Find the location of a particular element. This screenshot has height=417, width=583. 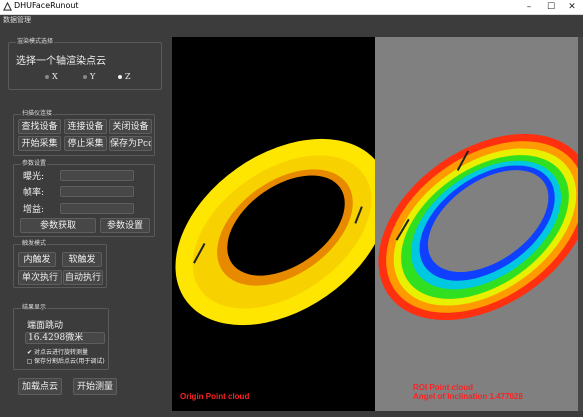

auto-run-button: 自动执行 is located at coordinates (83, 277).